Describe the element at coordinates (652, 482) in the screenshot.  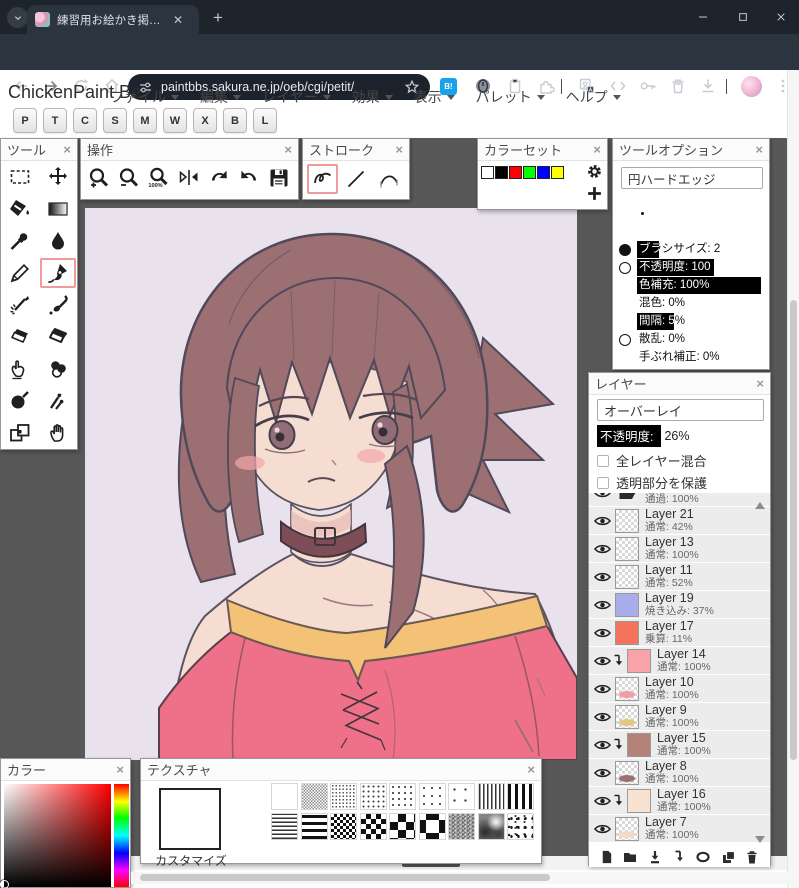
I see `lock-alpha-checkbox: 透明部分を保護` at that location.